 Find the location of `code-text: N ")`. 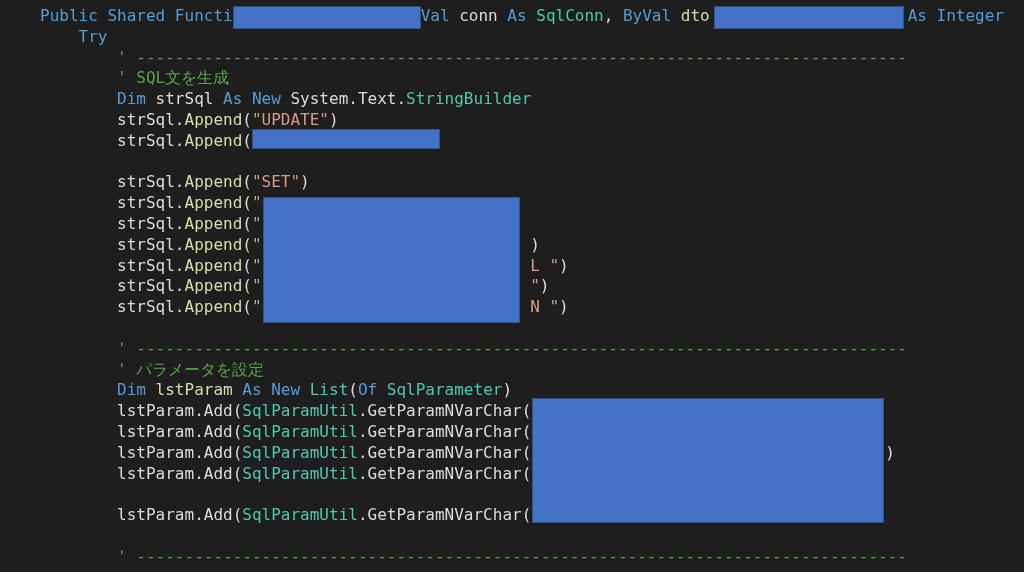

code-text: N ") is located at coordinates (549, 307).